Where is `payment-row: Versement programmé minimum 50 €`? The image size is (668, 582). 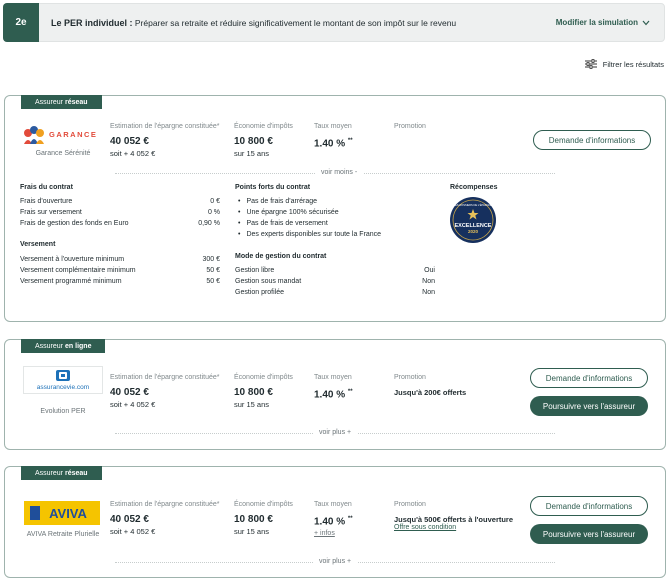 payment-row: Versement programmé minimum 50 € is located at coordinates (120, 281).